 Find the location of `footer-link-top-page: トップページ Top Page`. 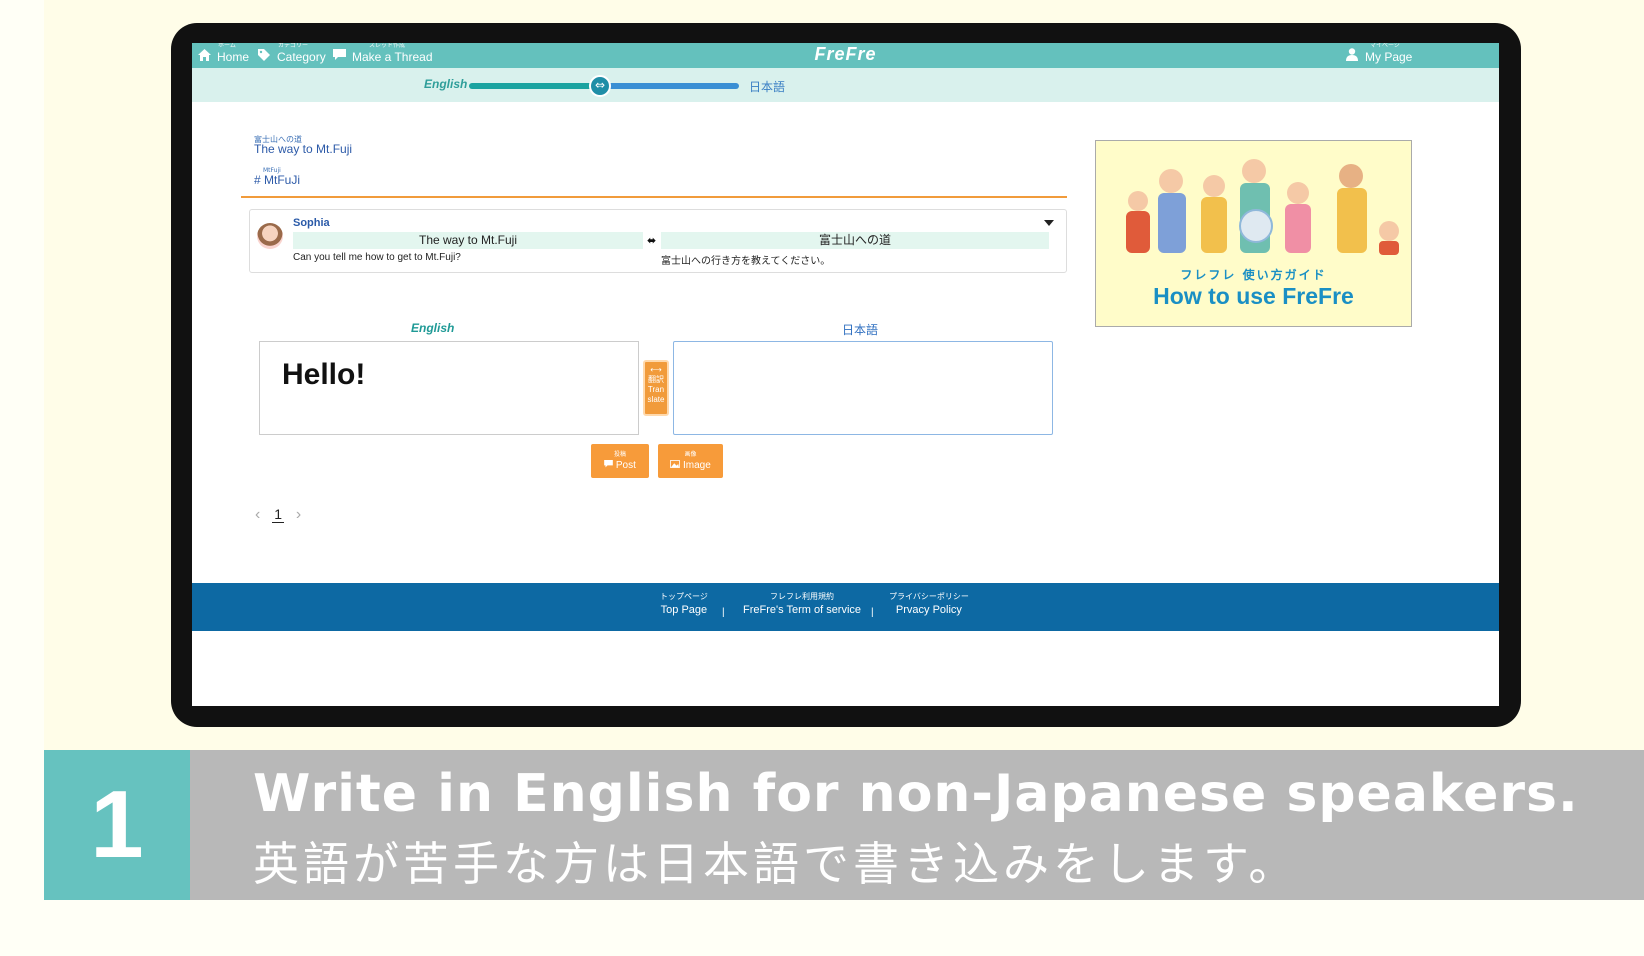

footer-link-top-page: トップページ Top Page is located at coordinates (684, 603).